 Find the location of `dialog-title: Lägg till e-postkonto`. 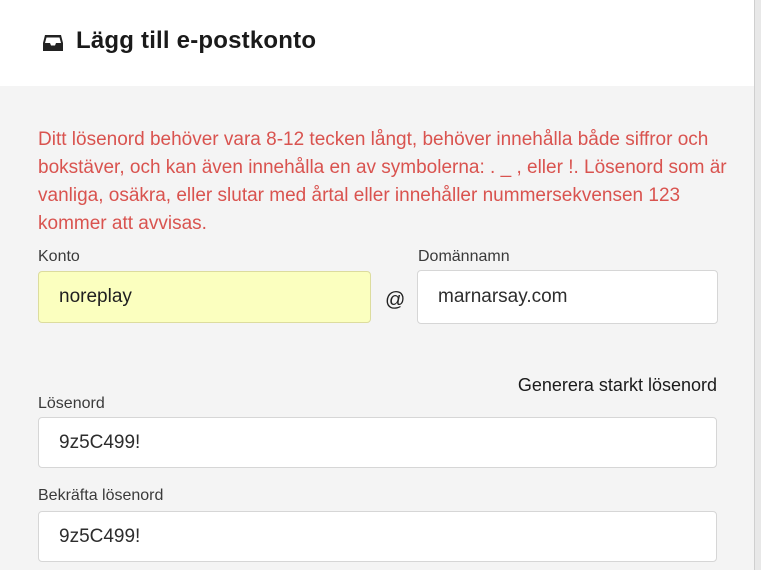

dialog-title: Lägg till e-postkonto is located at coordinates (196, 40).